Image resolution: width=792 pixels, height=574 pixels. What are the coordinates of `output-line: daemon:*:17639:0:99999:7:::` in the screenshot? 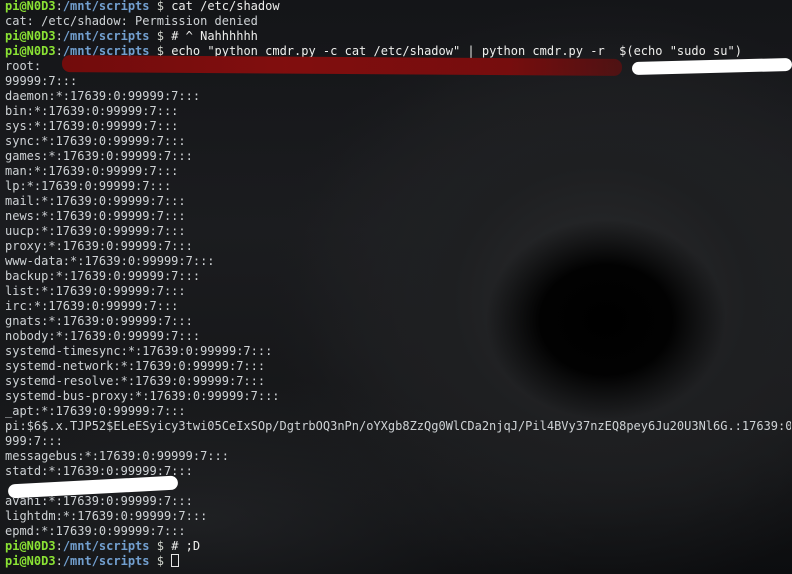 It's located at (103, 96).